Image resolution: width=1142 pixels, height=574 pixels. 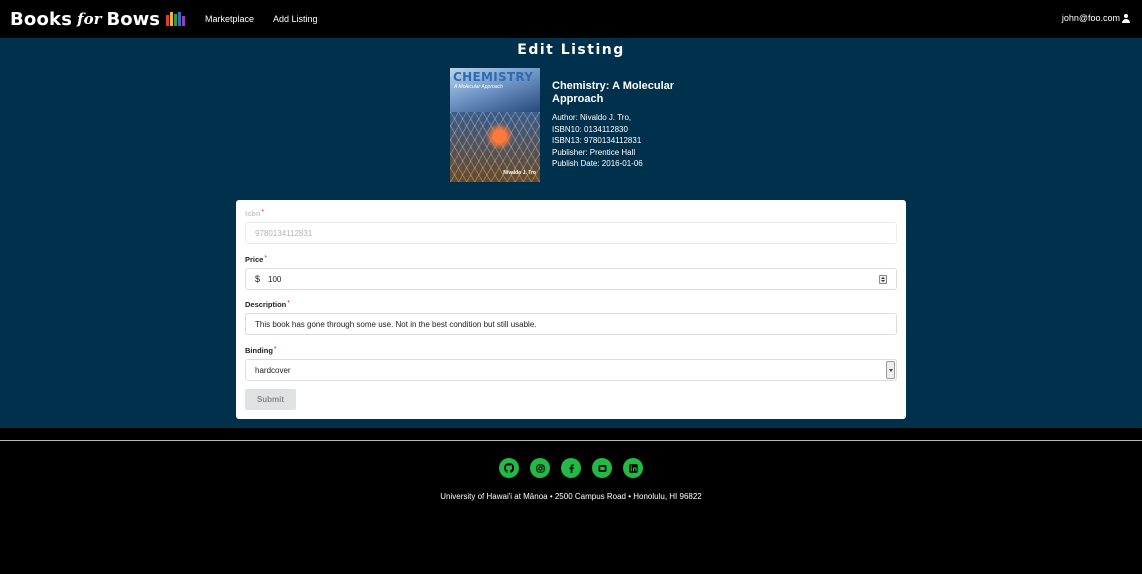 I want to click on book-publisher: Publisher: Prentice Hall, so click(x=594, y=152).